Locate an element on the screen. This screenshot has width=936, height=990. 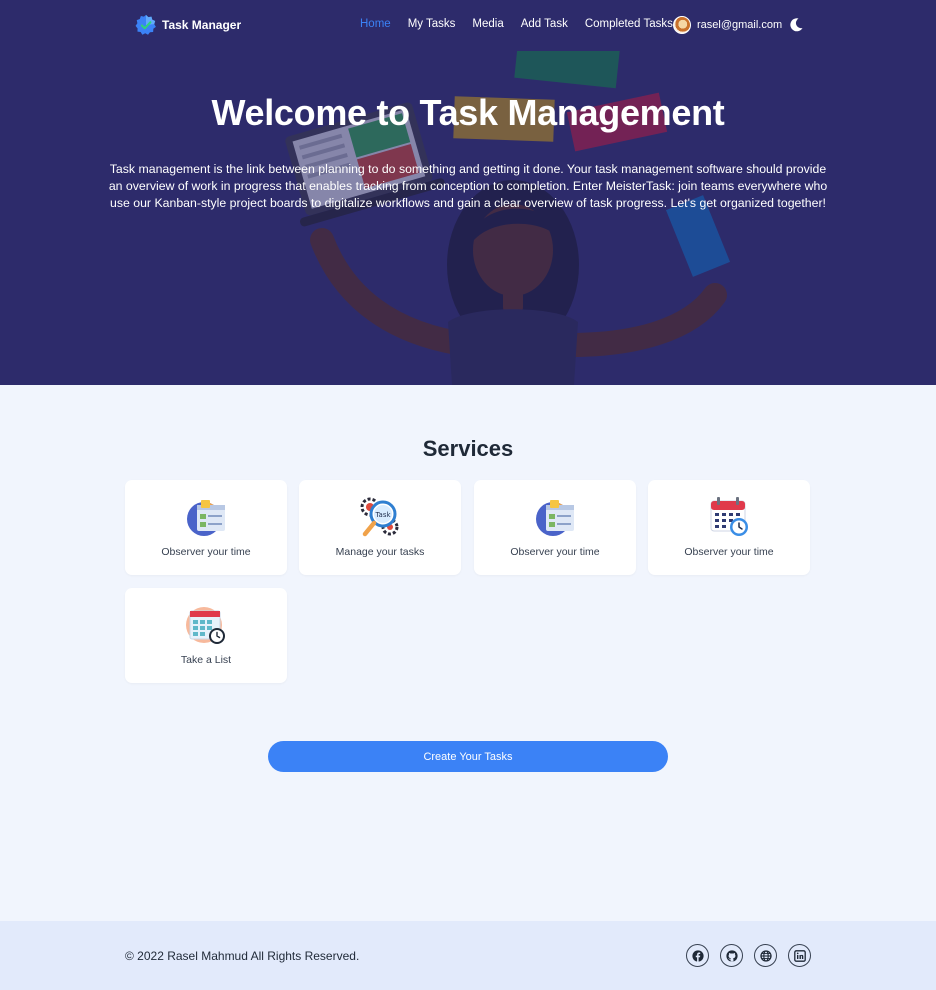
svg-text: Task is located at coordinates (382, 515).